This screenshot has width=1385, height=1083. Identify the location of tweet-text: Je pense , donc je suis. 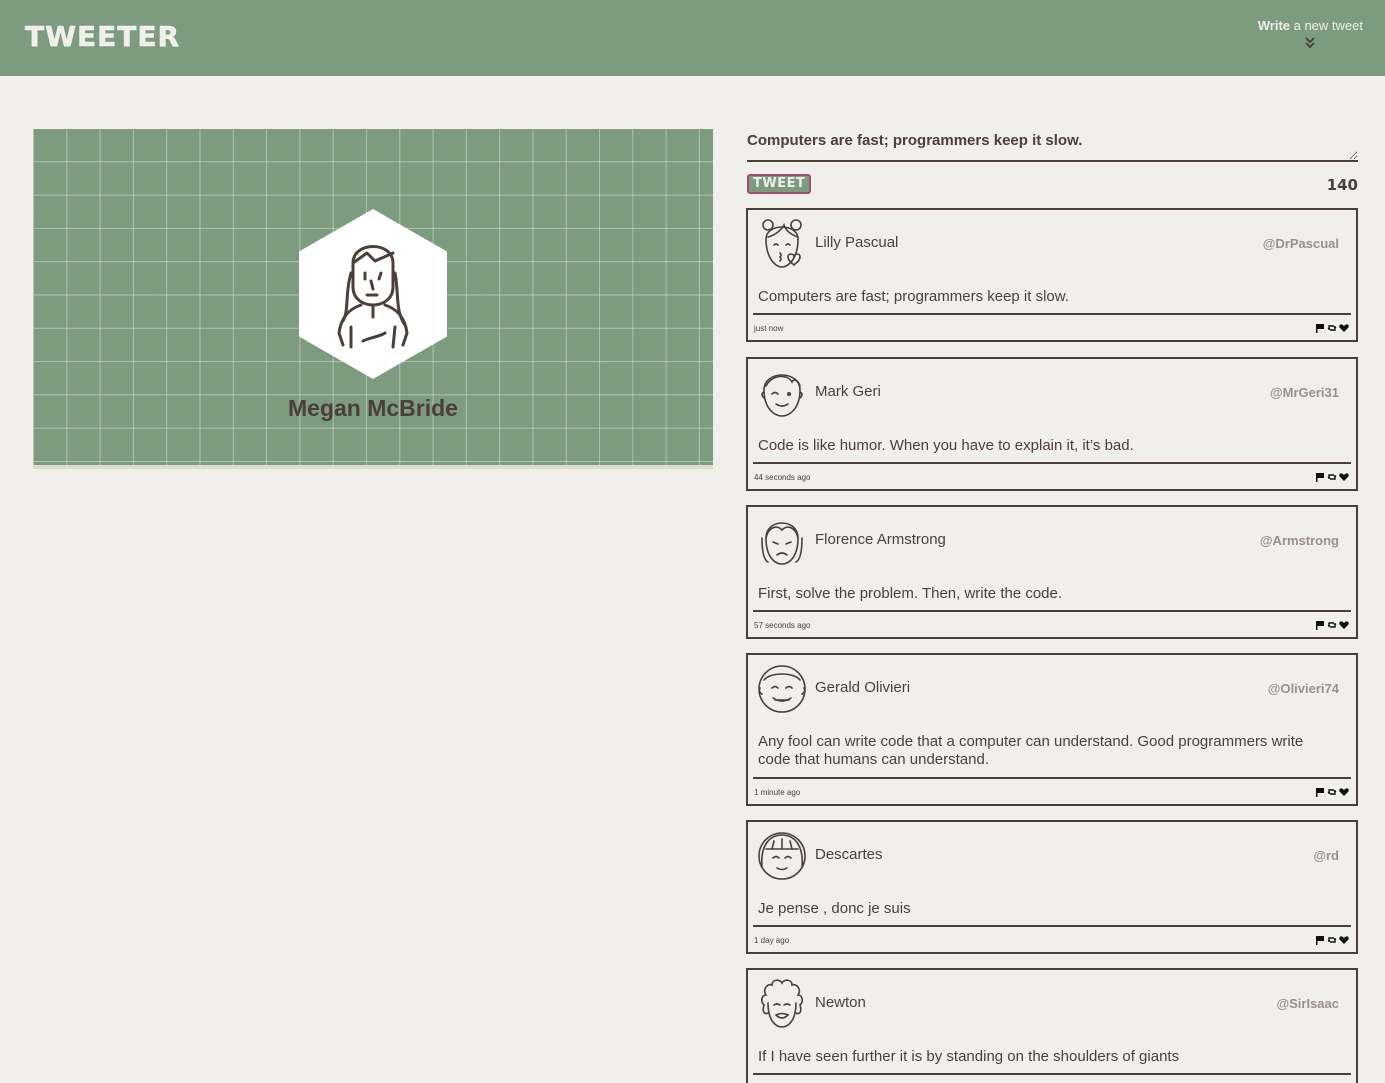
(834, 908).